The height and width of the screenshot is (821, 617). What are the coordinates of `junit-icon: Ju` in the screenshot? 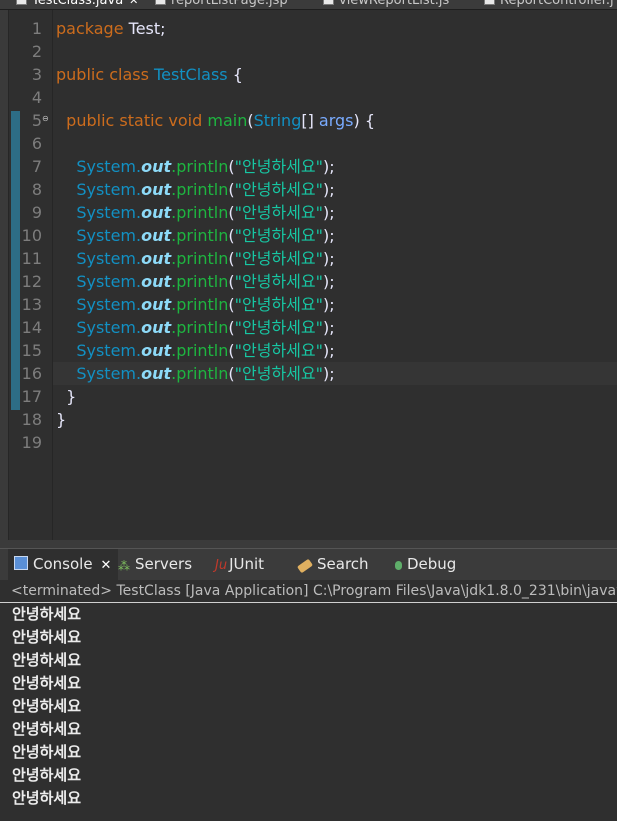 It's located at (221, 565).